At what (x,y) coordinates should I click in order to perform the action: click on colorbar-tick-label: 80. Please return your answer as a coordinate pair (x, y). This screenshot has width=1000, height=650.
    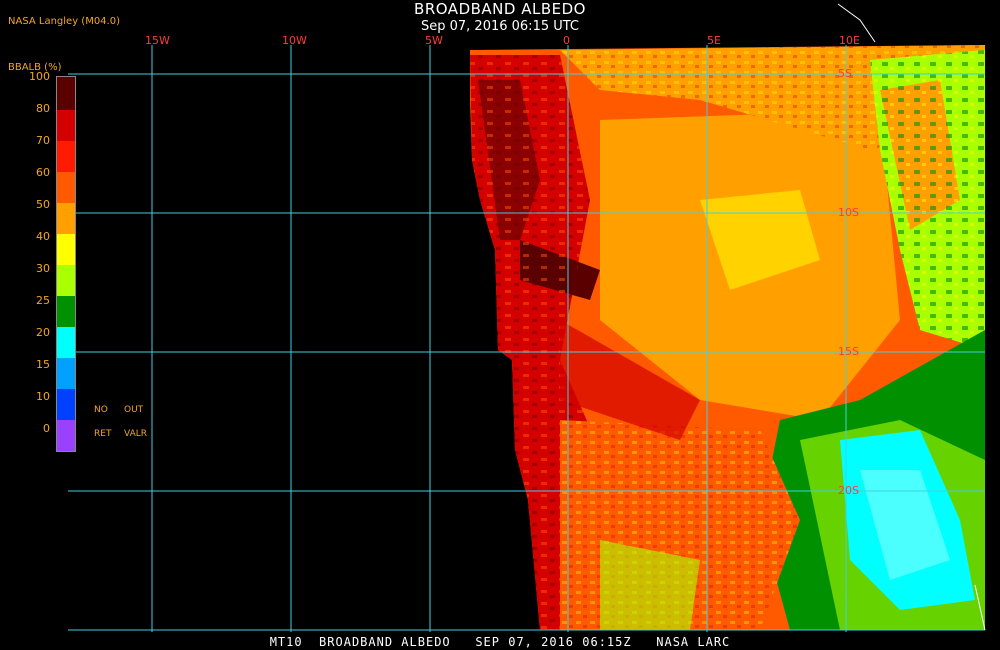
    Looking at the image, I should click on (43, 108).